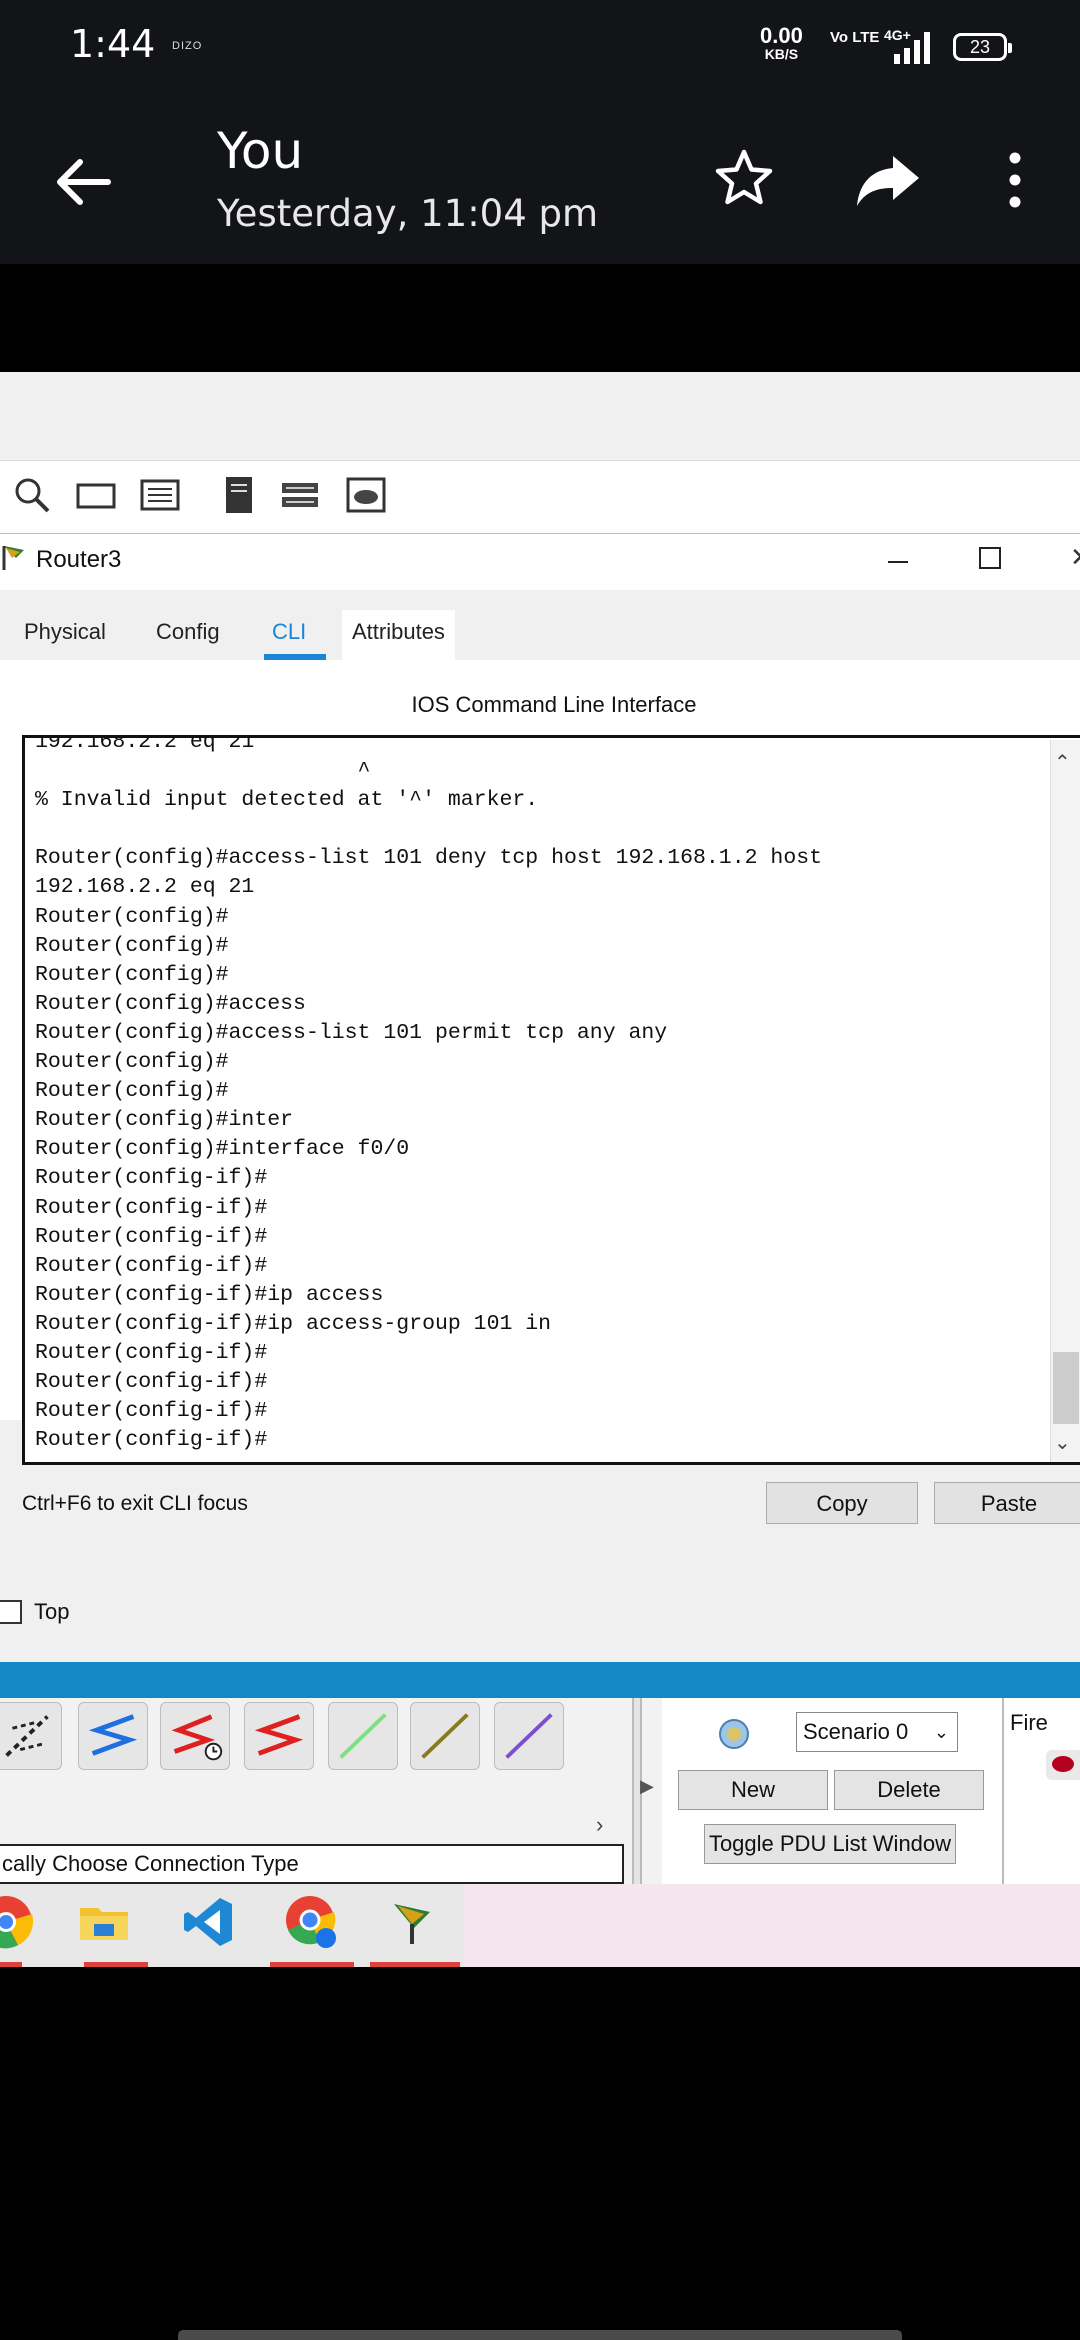  What do you see at coordinates (300, 495) in the screenshot?
I see `switch-icon` at bounding box center [300, 495].